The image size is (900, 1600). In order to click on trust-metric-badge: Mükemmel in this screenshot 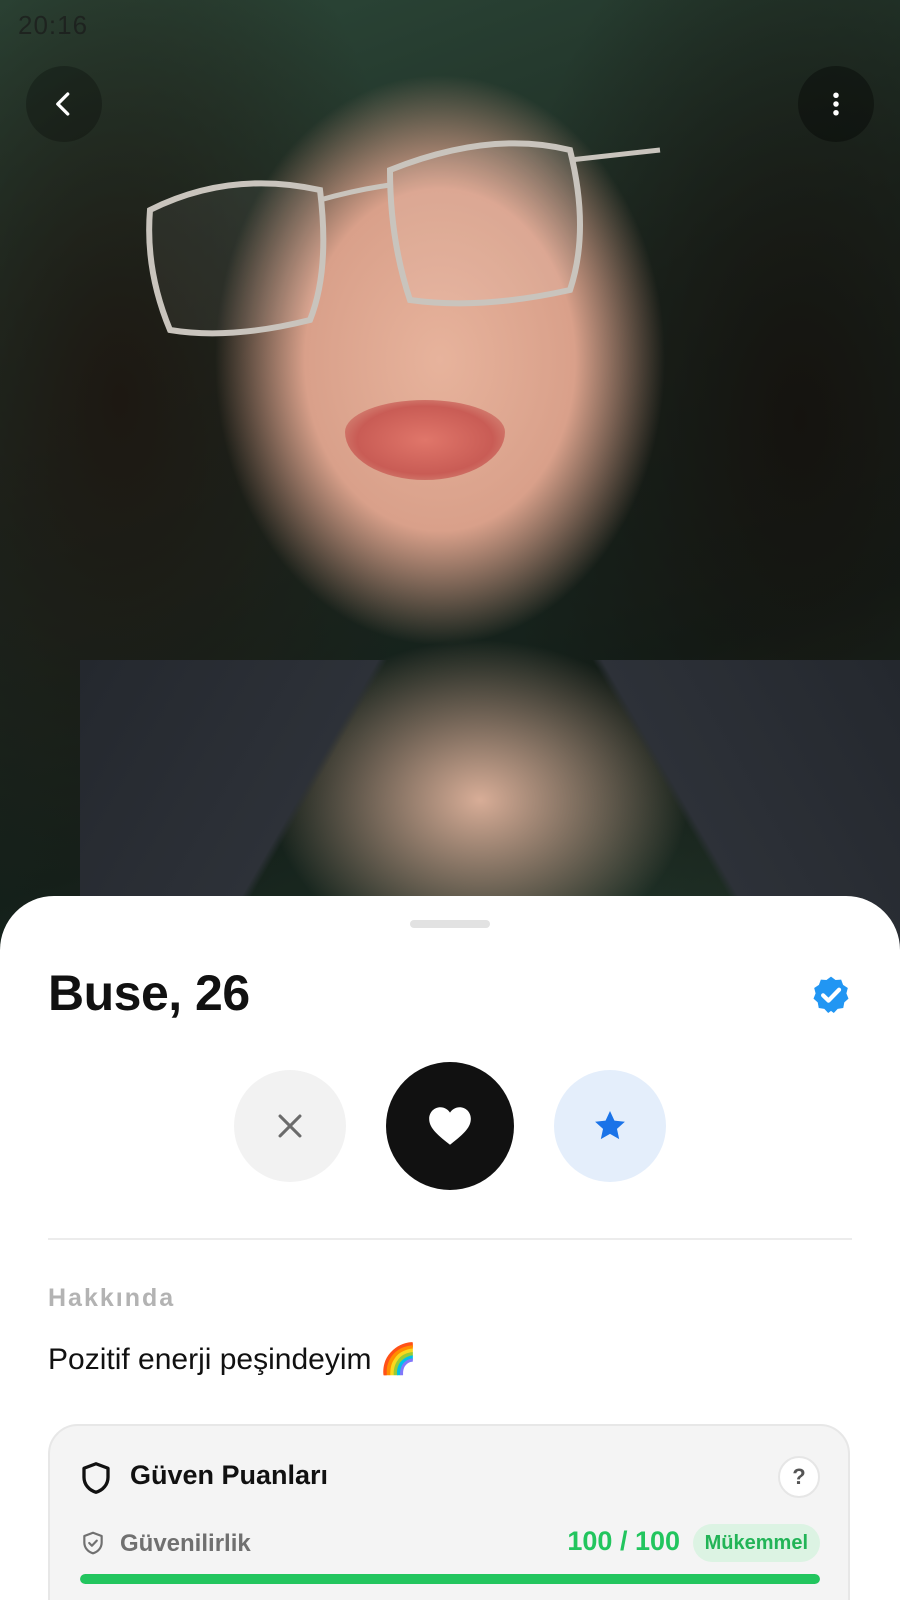, I will do `click(756, 1543)`.